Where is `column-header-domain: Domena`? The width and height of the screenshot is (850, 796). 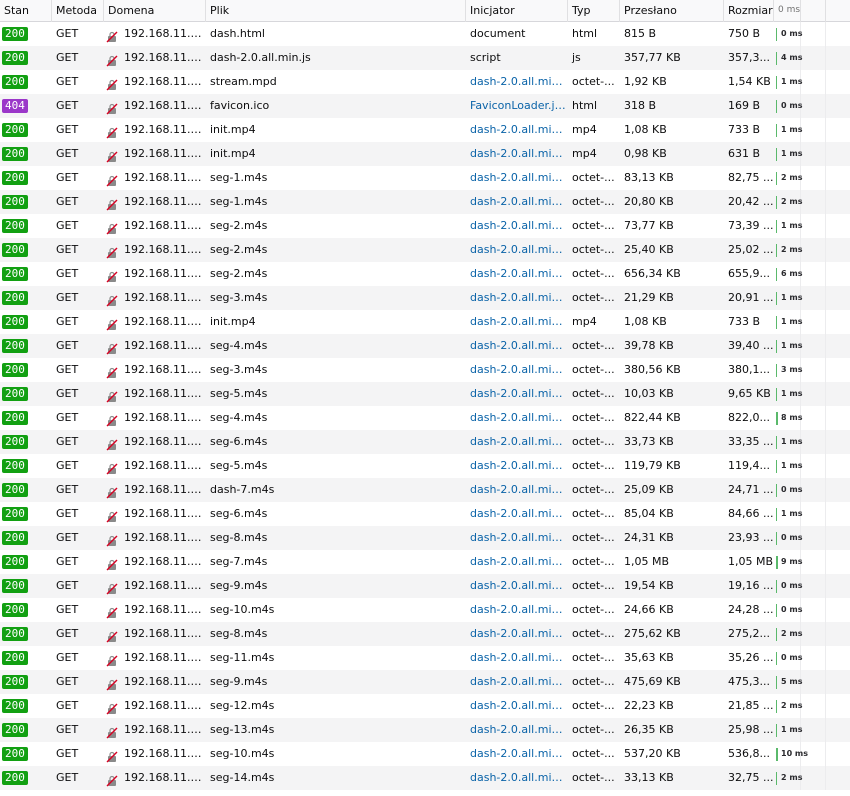
column-header-domain: Domena is located at coordinates (155, 11).